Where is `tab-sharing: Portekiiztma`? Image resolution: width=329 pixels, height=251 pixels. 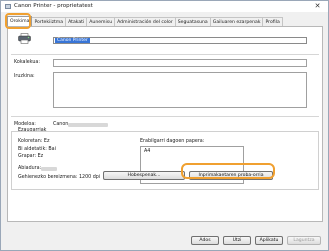
tab-sharing: Portekiiztma is located at coordinates (49, 21).